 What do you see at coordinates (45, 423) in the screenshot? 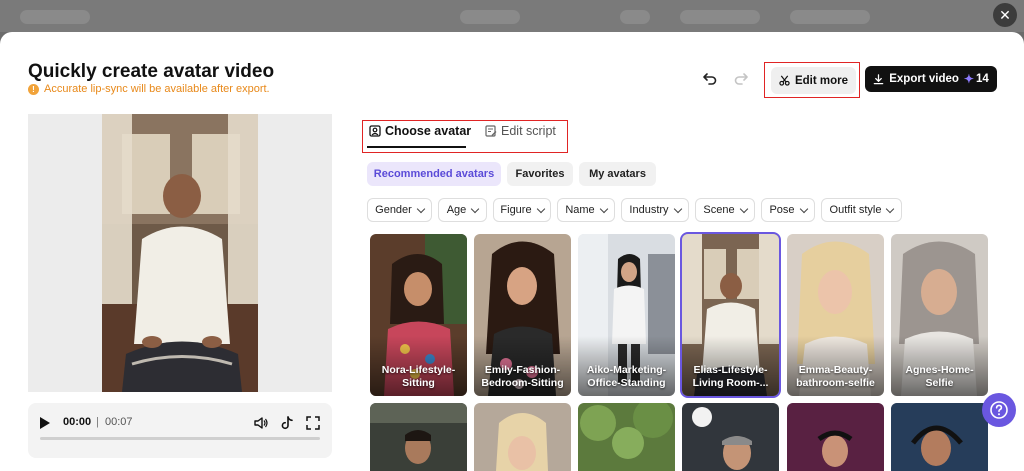
I see `play-icon` at bounding box center [45, 423].